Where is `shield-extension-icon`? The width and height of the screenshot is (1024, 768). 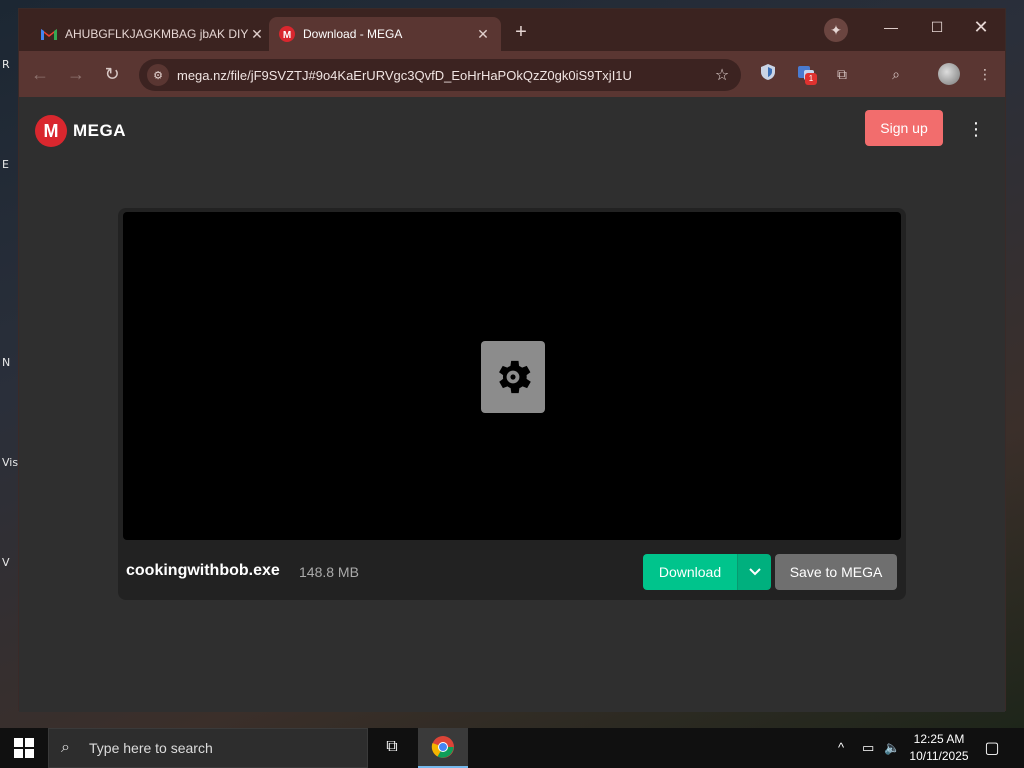 shield-extension-icon is located at coordinates (768, 74).